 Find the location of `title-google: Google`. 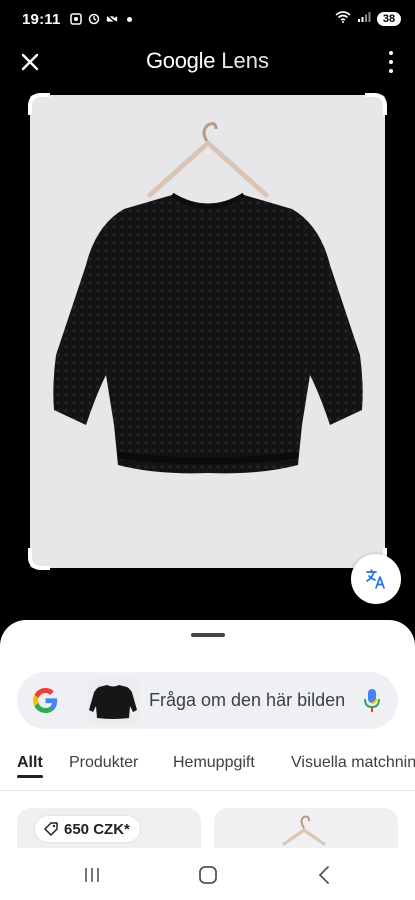

title-google: Google is located at coordinates (181, 60).